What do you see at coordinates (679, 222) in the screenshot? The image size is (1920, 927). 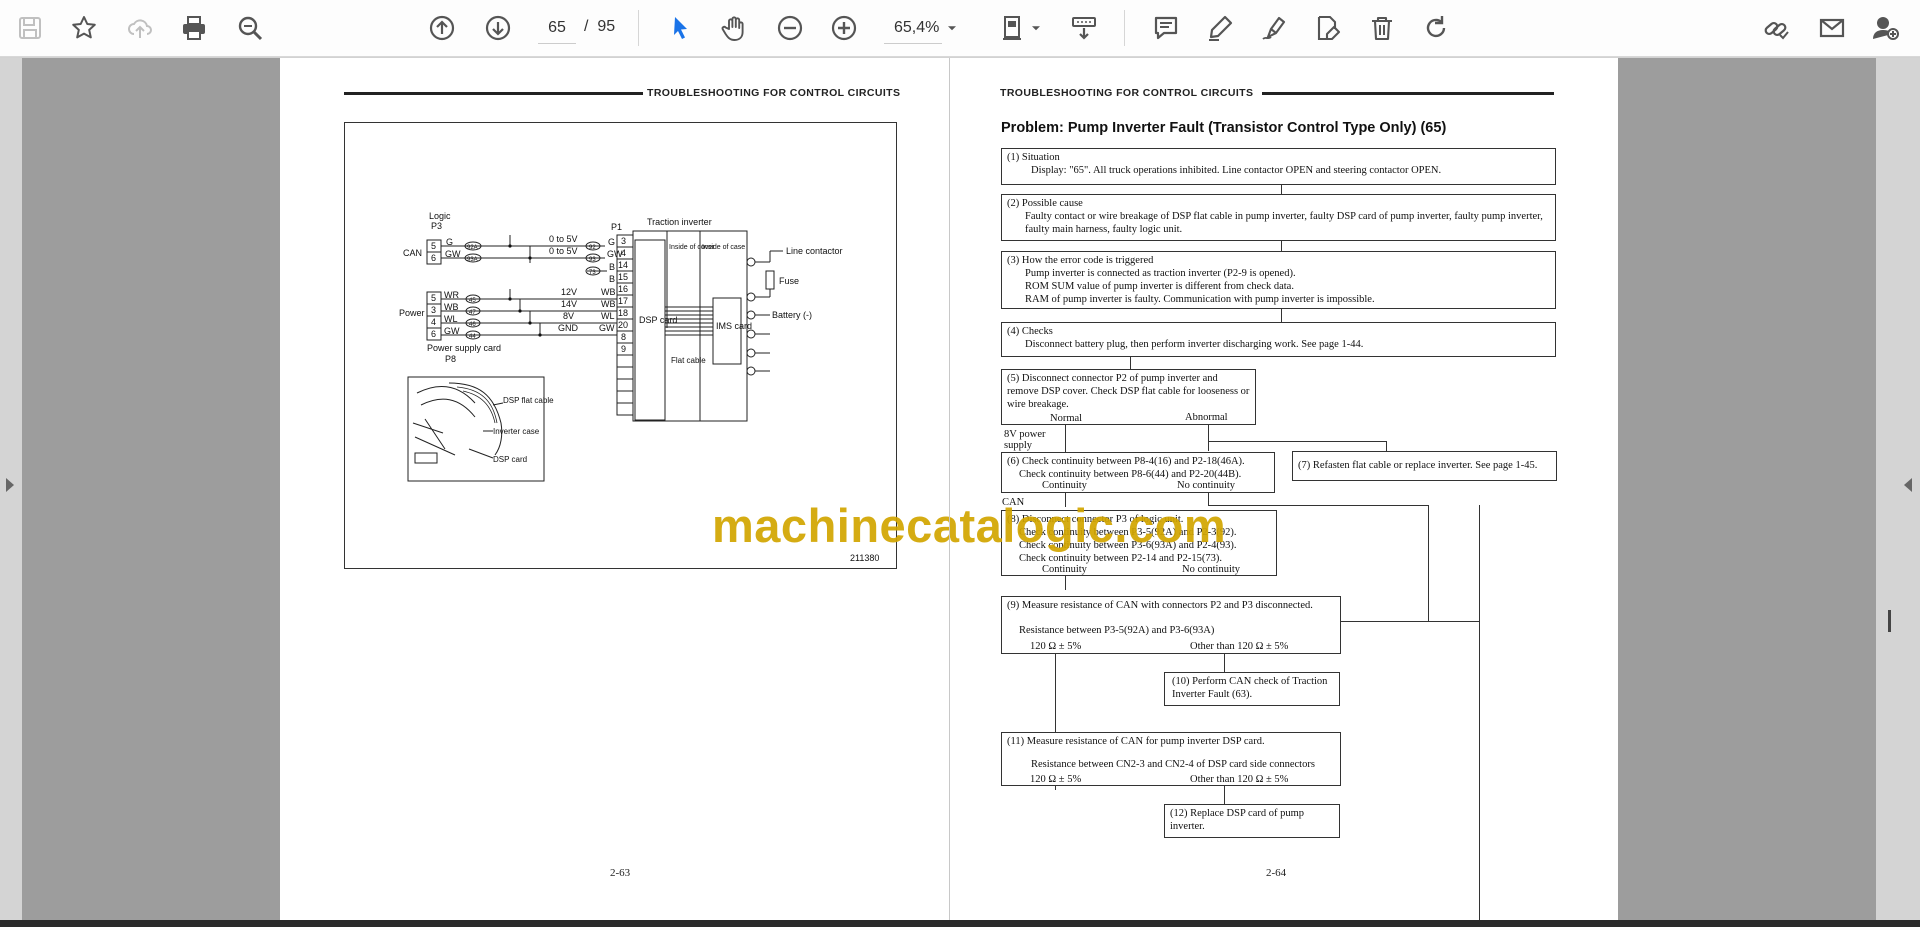 I see `label-traction-inverter: Traction inverter` at bounding box center [679, 222].